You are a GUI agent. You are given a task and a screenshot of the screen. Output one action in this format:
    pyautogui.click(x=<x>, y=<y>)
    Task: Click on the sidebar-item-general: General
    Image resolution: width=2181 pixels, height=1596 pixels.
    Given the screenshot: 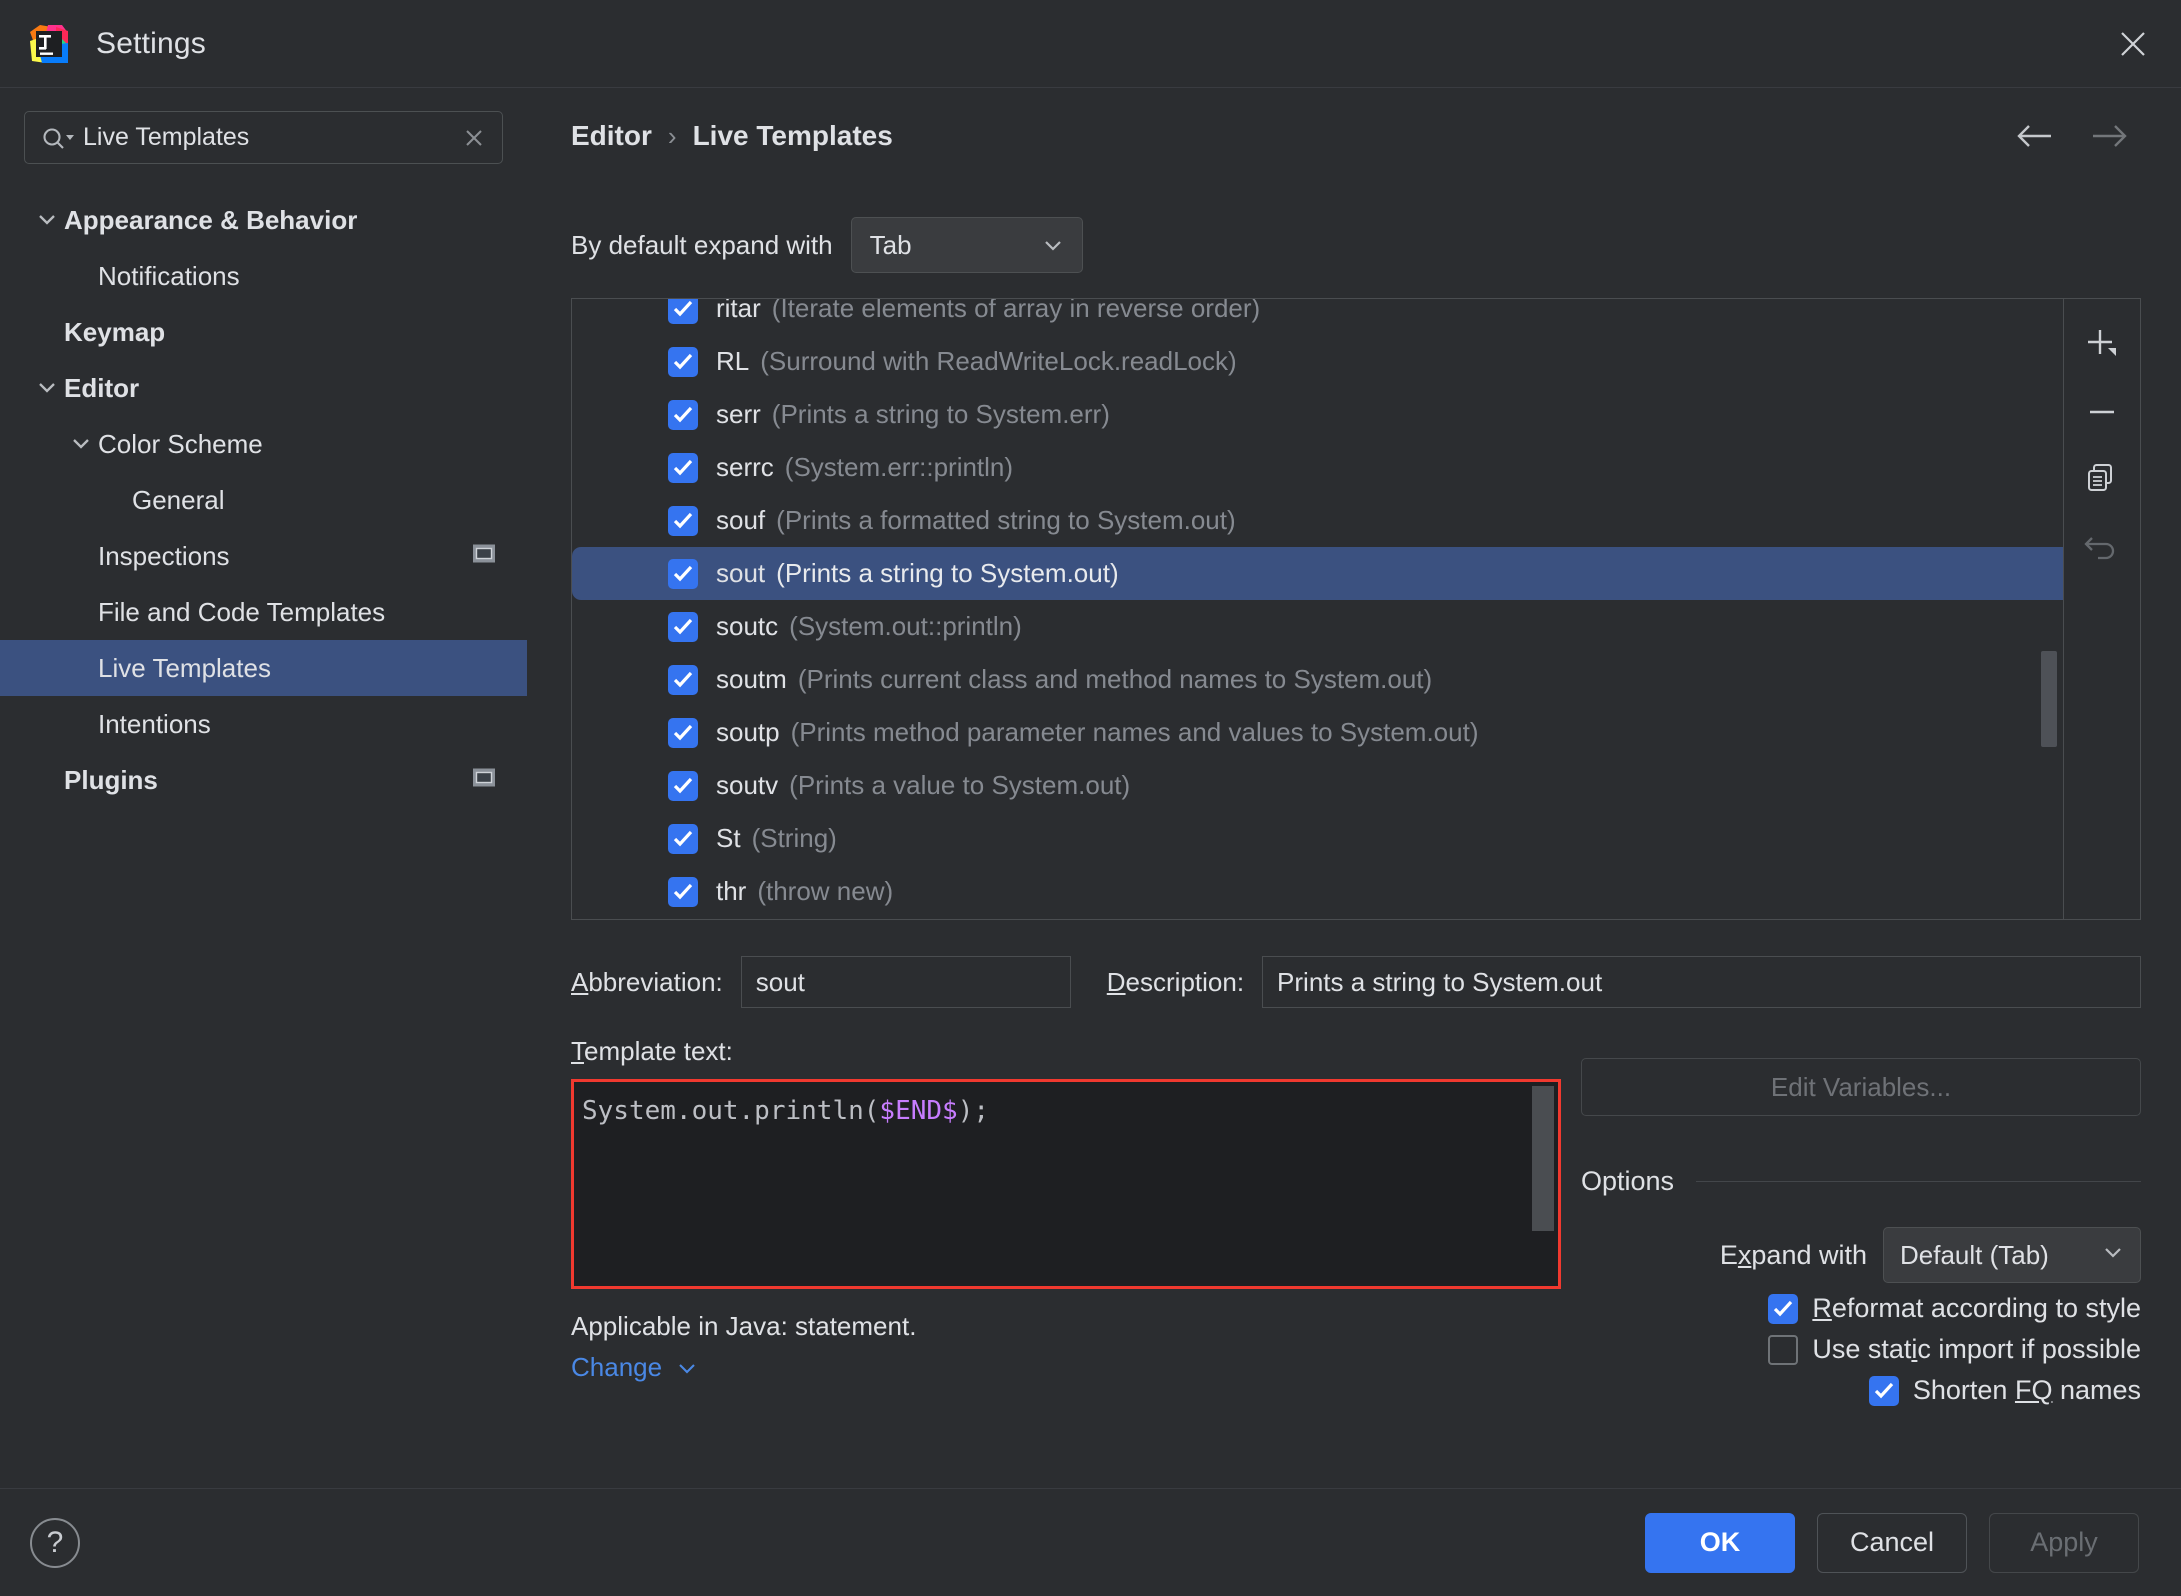 What is the action you would take?
    pyautogui.click(x=263, y=500)
    